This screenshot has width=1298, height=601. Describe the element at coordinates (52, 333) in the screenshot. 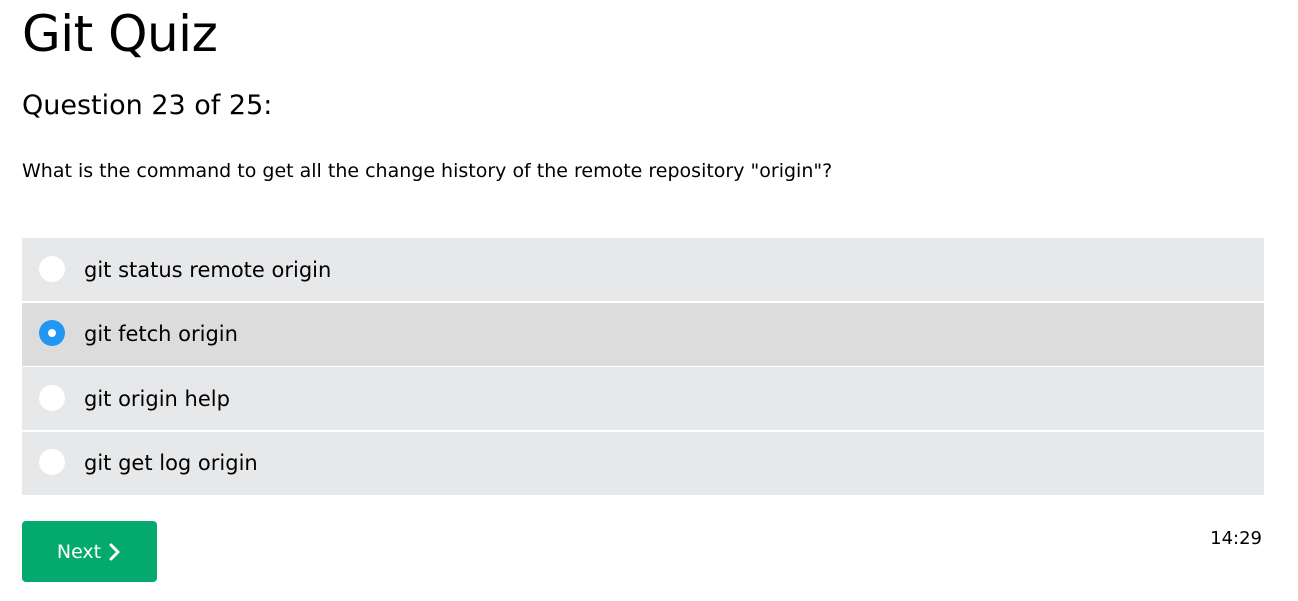

I see `radio-button-checked-icon` at that location.